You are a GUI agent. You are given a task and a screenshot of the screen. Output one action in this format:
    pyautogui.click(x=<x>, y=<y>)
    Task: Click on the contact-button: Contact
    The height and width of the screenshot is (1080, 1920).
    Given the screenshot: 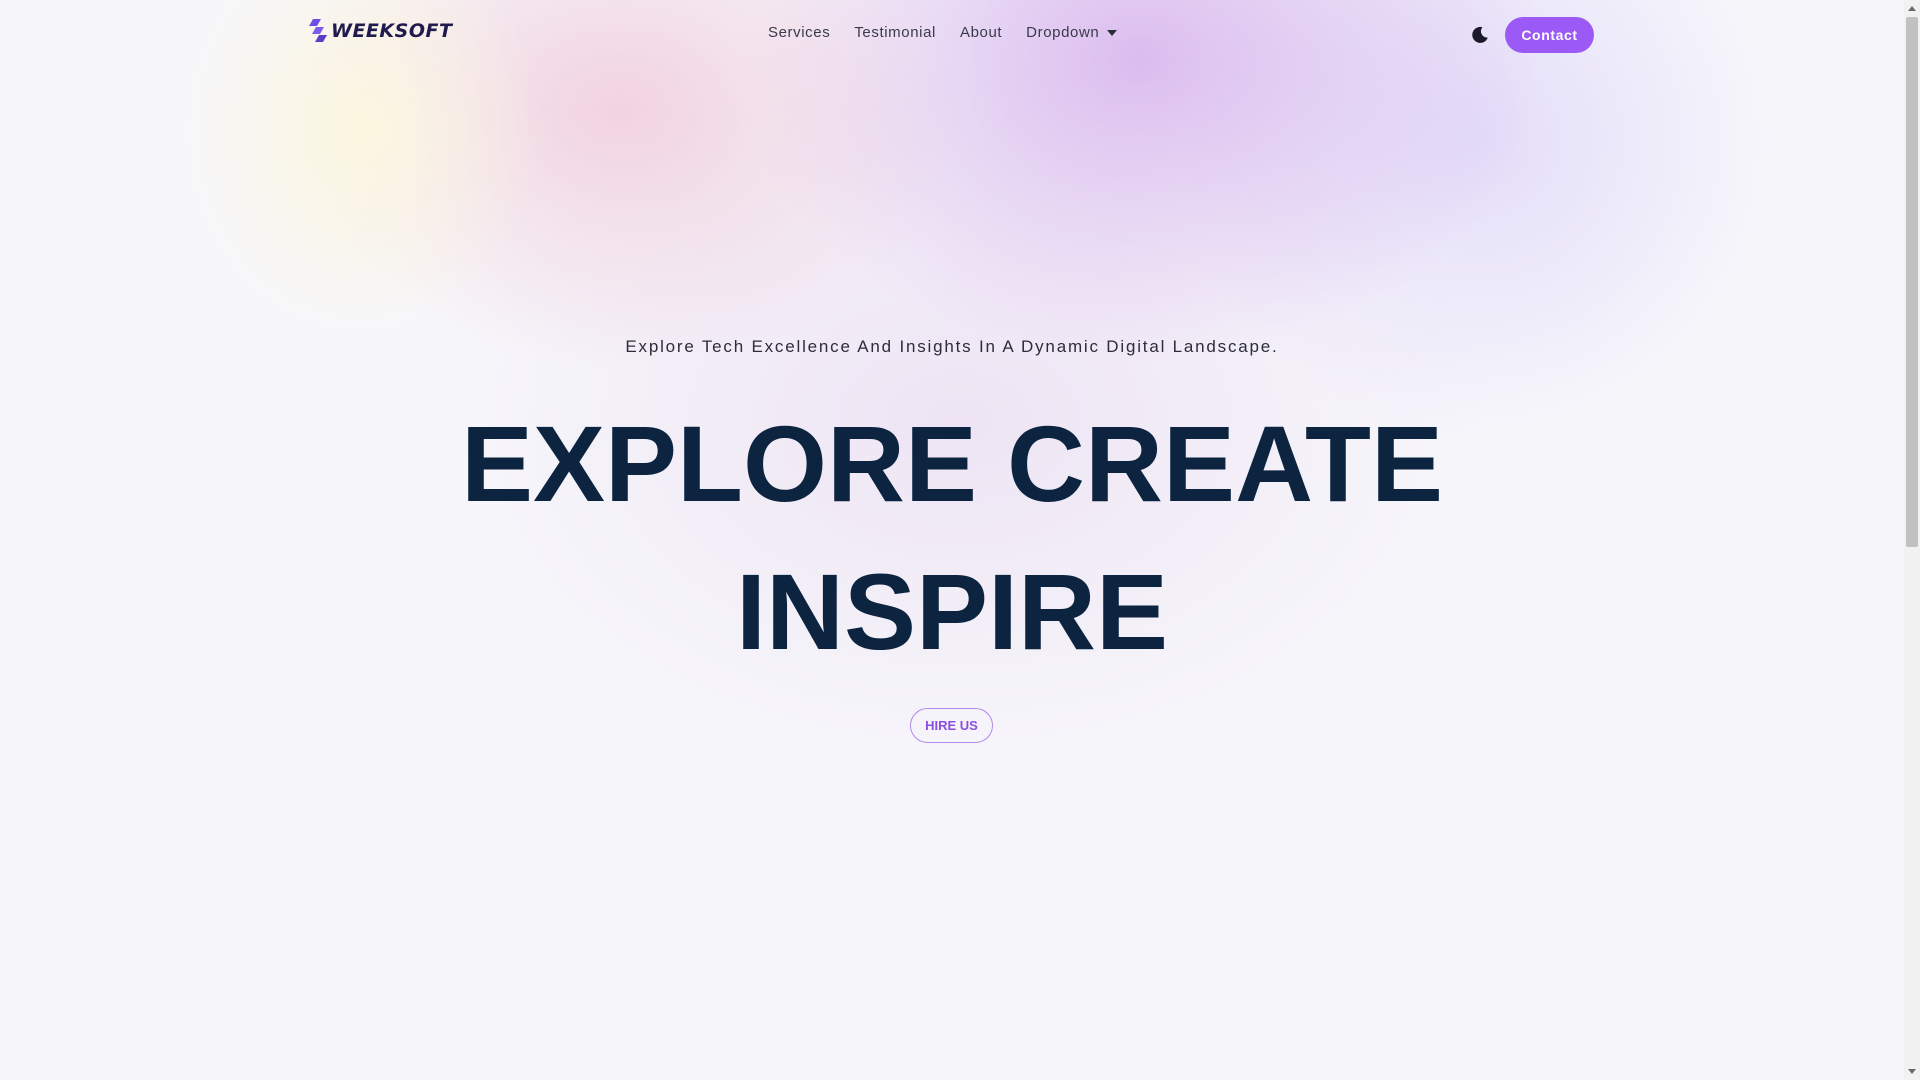 What is the action you would take?
    pyautogui.click(x=1549, y=35)
    